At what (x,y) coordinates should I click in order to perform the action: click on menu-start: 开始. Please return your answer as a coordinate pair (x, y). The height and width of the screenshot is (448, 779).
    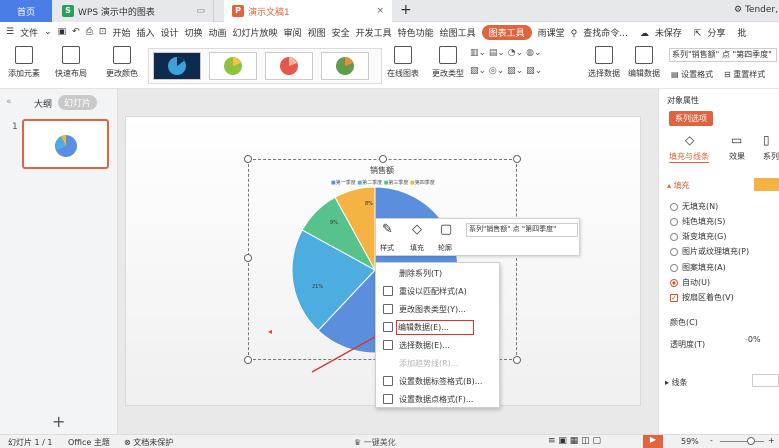
    Looking at the image, I should click on (121, 32).